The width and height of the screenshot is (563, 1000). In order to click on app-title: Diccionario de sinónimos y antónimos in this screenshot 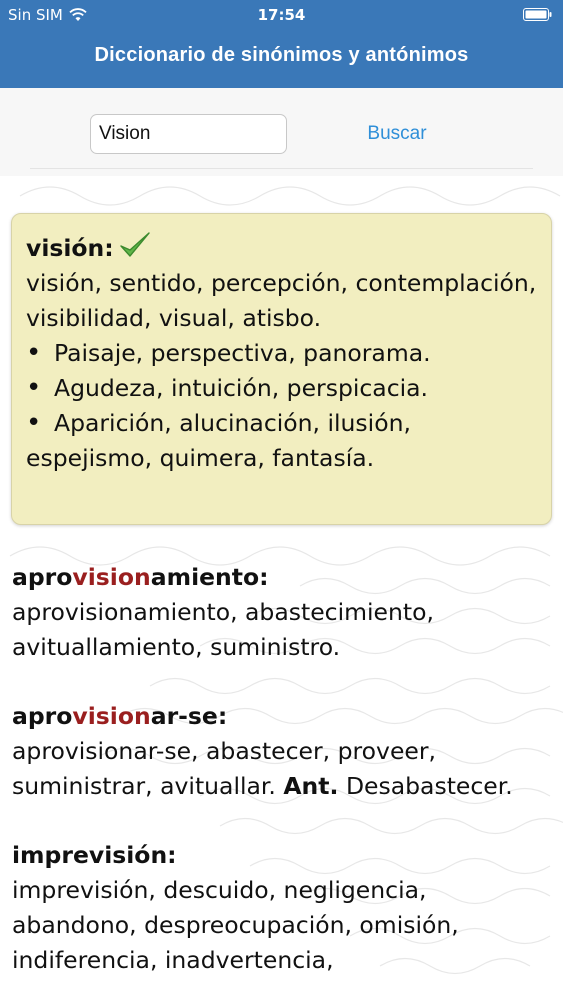, I will do `click(281, 55)`.